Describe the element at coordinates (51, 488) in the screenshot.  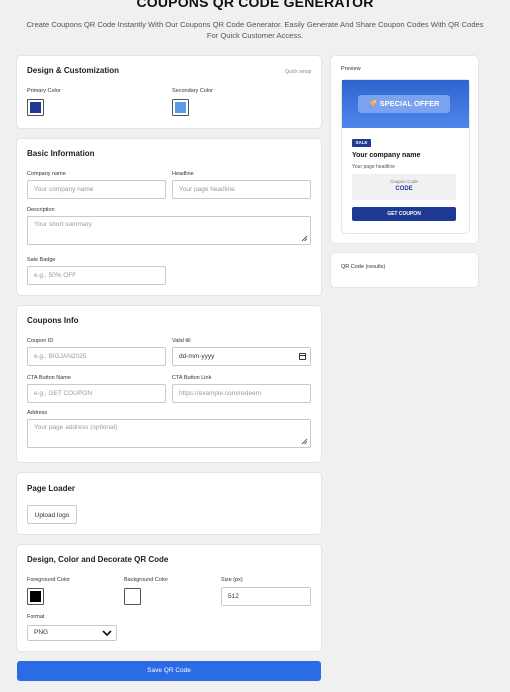
I see `page-loader-title: Page Loader` at that location.